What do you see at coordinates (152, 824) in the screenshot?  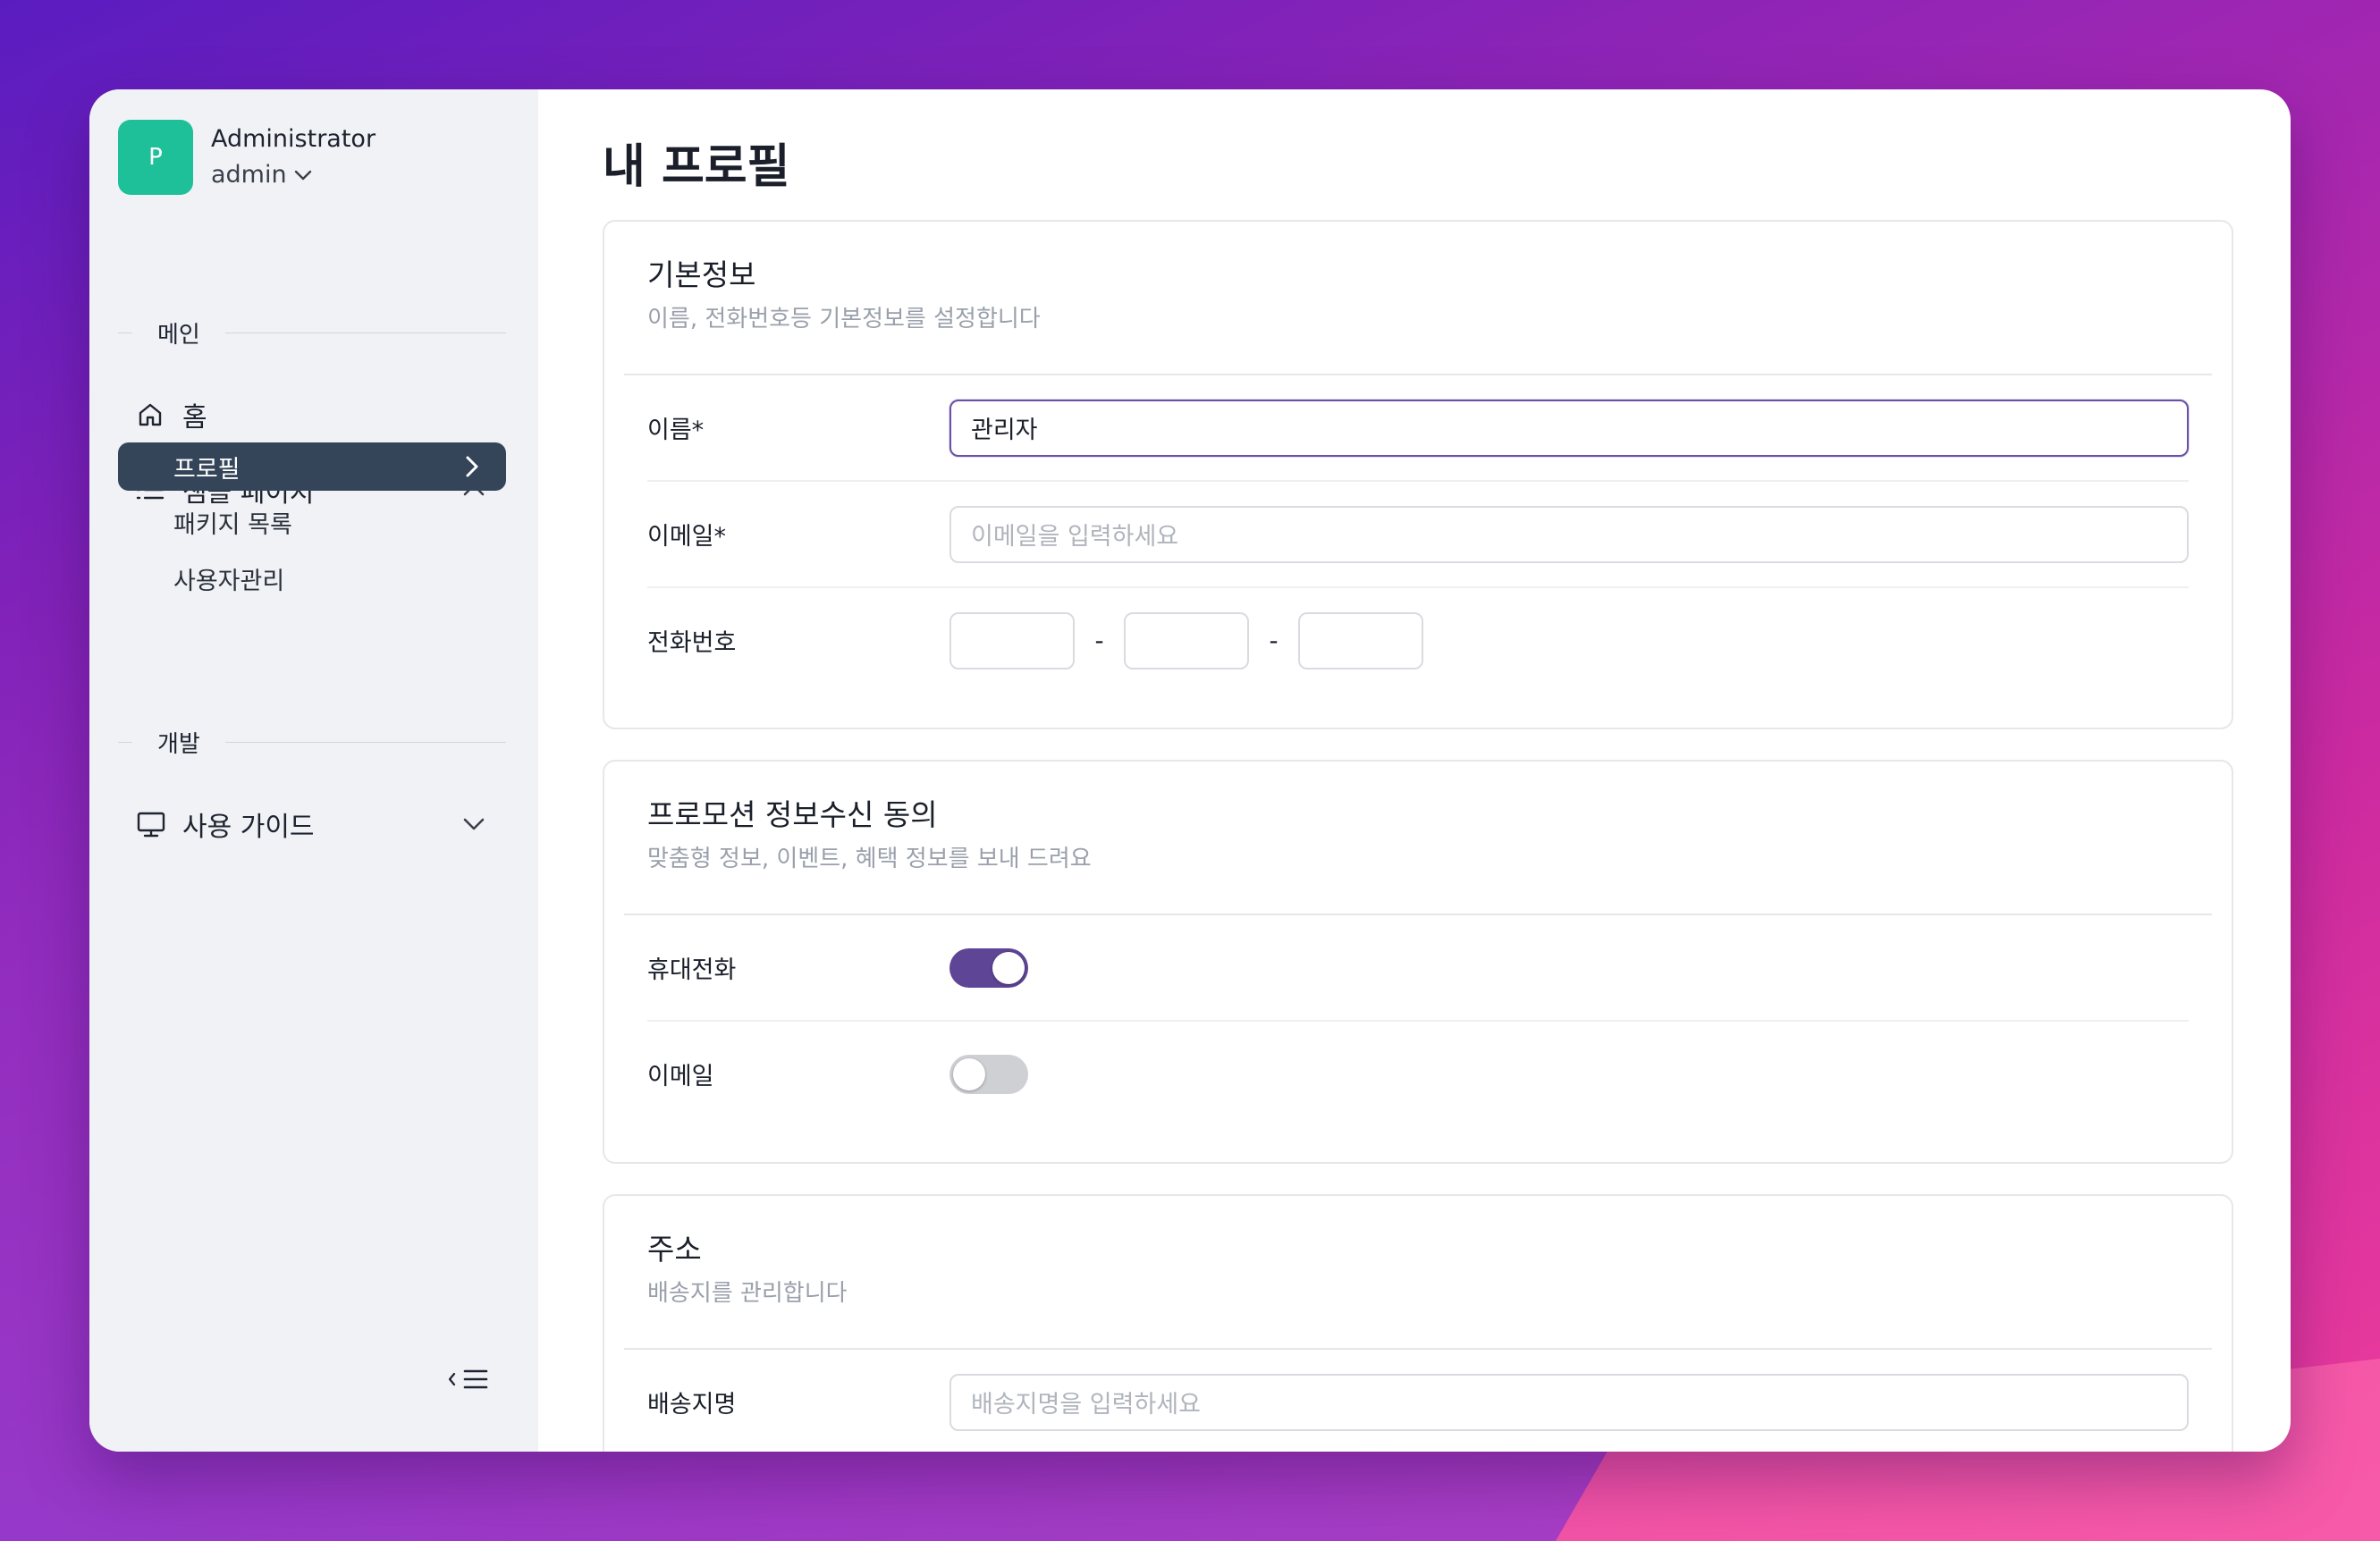 I see `monitor-icon` at bounding box center [152, 824].